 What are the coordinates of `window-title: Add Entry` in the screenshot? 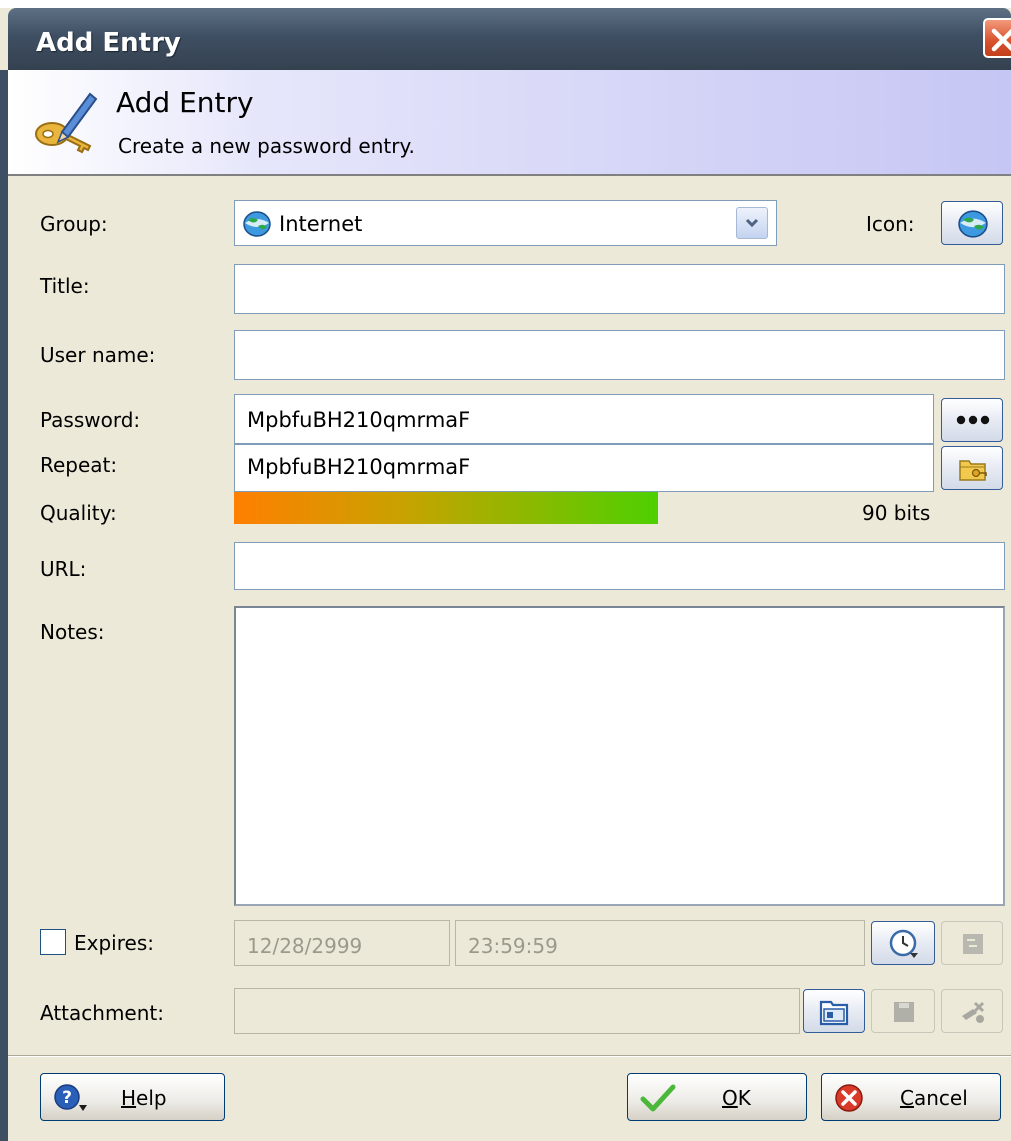 It's located at (108, 43).